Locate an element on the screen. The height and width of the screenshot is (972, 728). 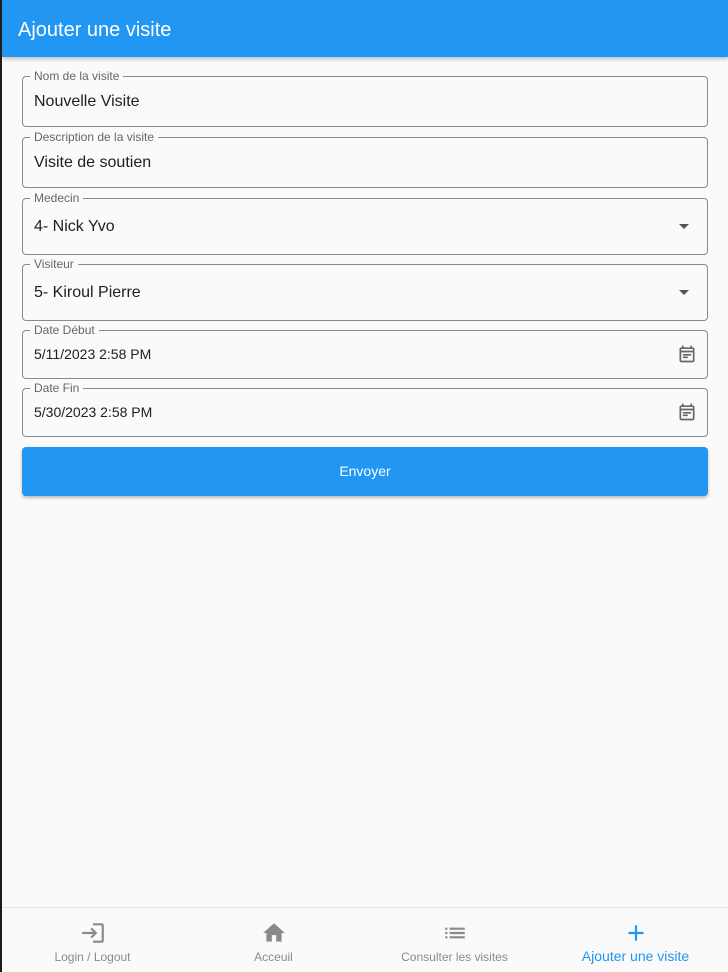
nom-visite-value: Nouvelle Visite is located at coordinates (87, 102).